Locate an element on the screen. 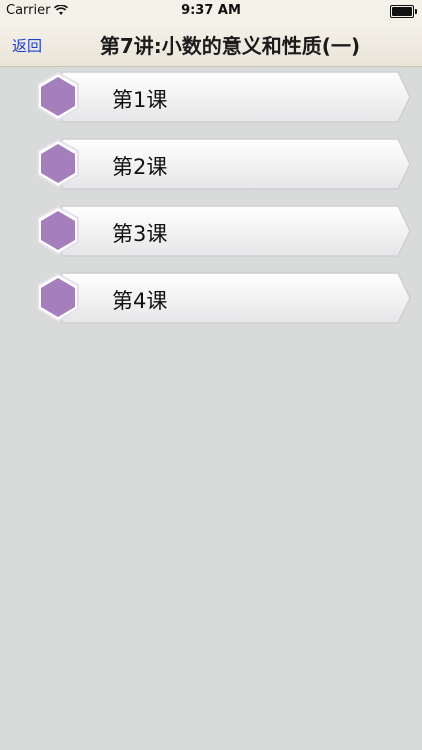 This screenshot has width=422, height=750. page-title: 第7讲:小数的意义和性质(一) is located at coordinates (230, 46).